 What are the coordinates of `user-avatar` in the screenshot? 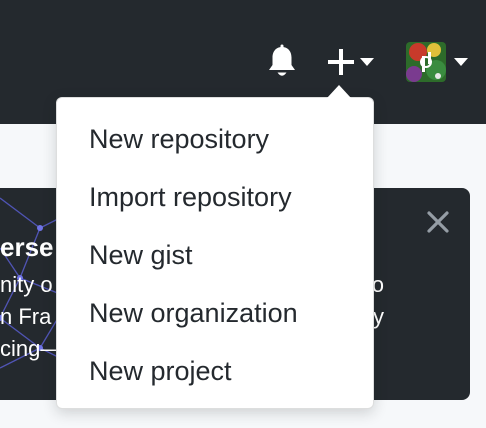 It's located at (426, 62).